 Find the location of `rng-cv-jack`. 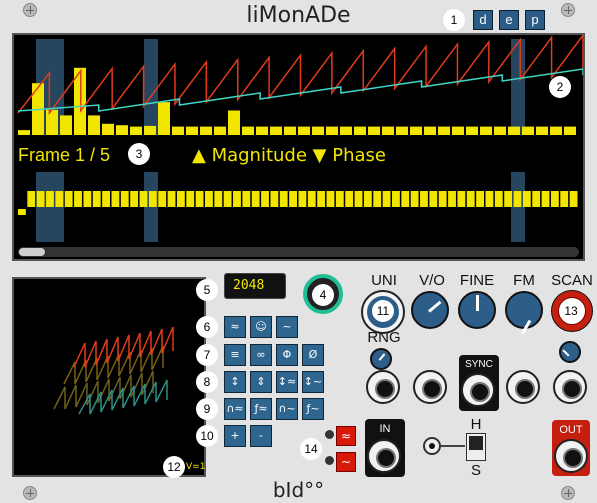

rng-cv-jack is located at coordinates (383, 387).